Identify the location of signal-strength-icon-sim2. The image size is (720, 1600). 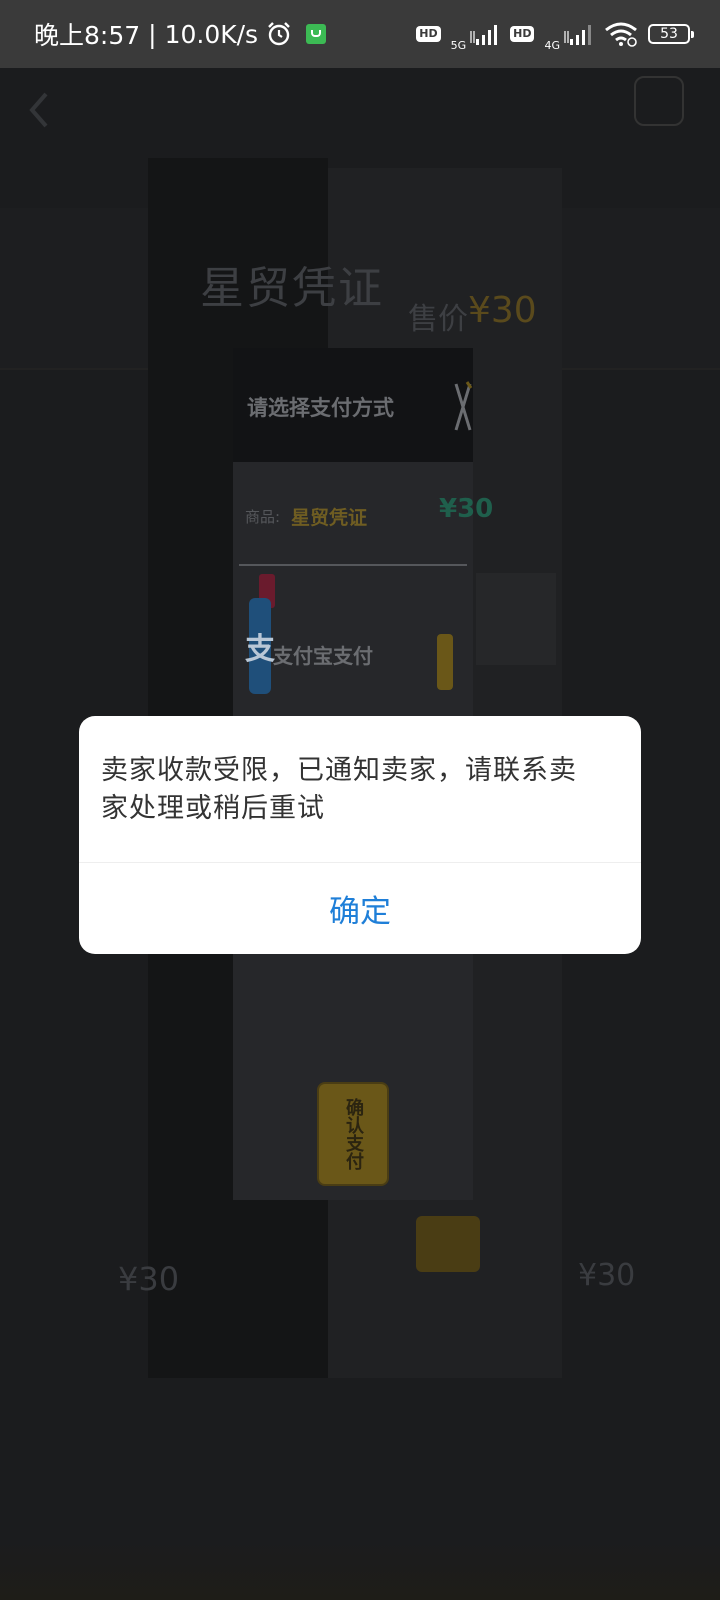
(577, 35).